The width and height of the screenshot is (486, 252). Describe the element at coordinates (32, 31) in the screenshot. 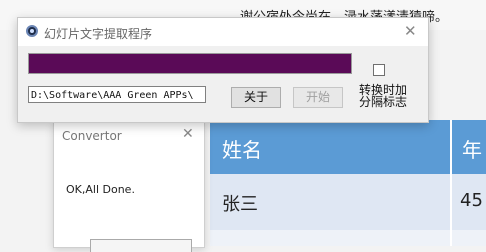

I see `app-icon` at that location.